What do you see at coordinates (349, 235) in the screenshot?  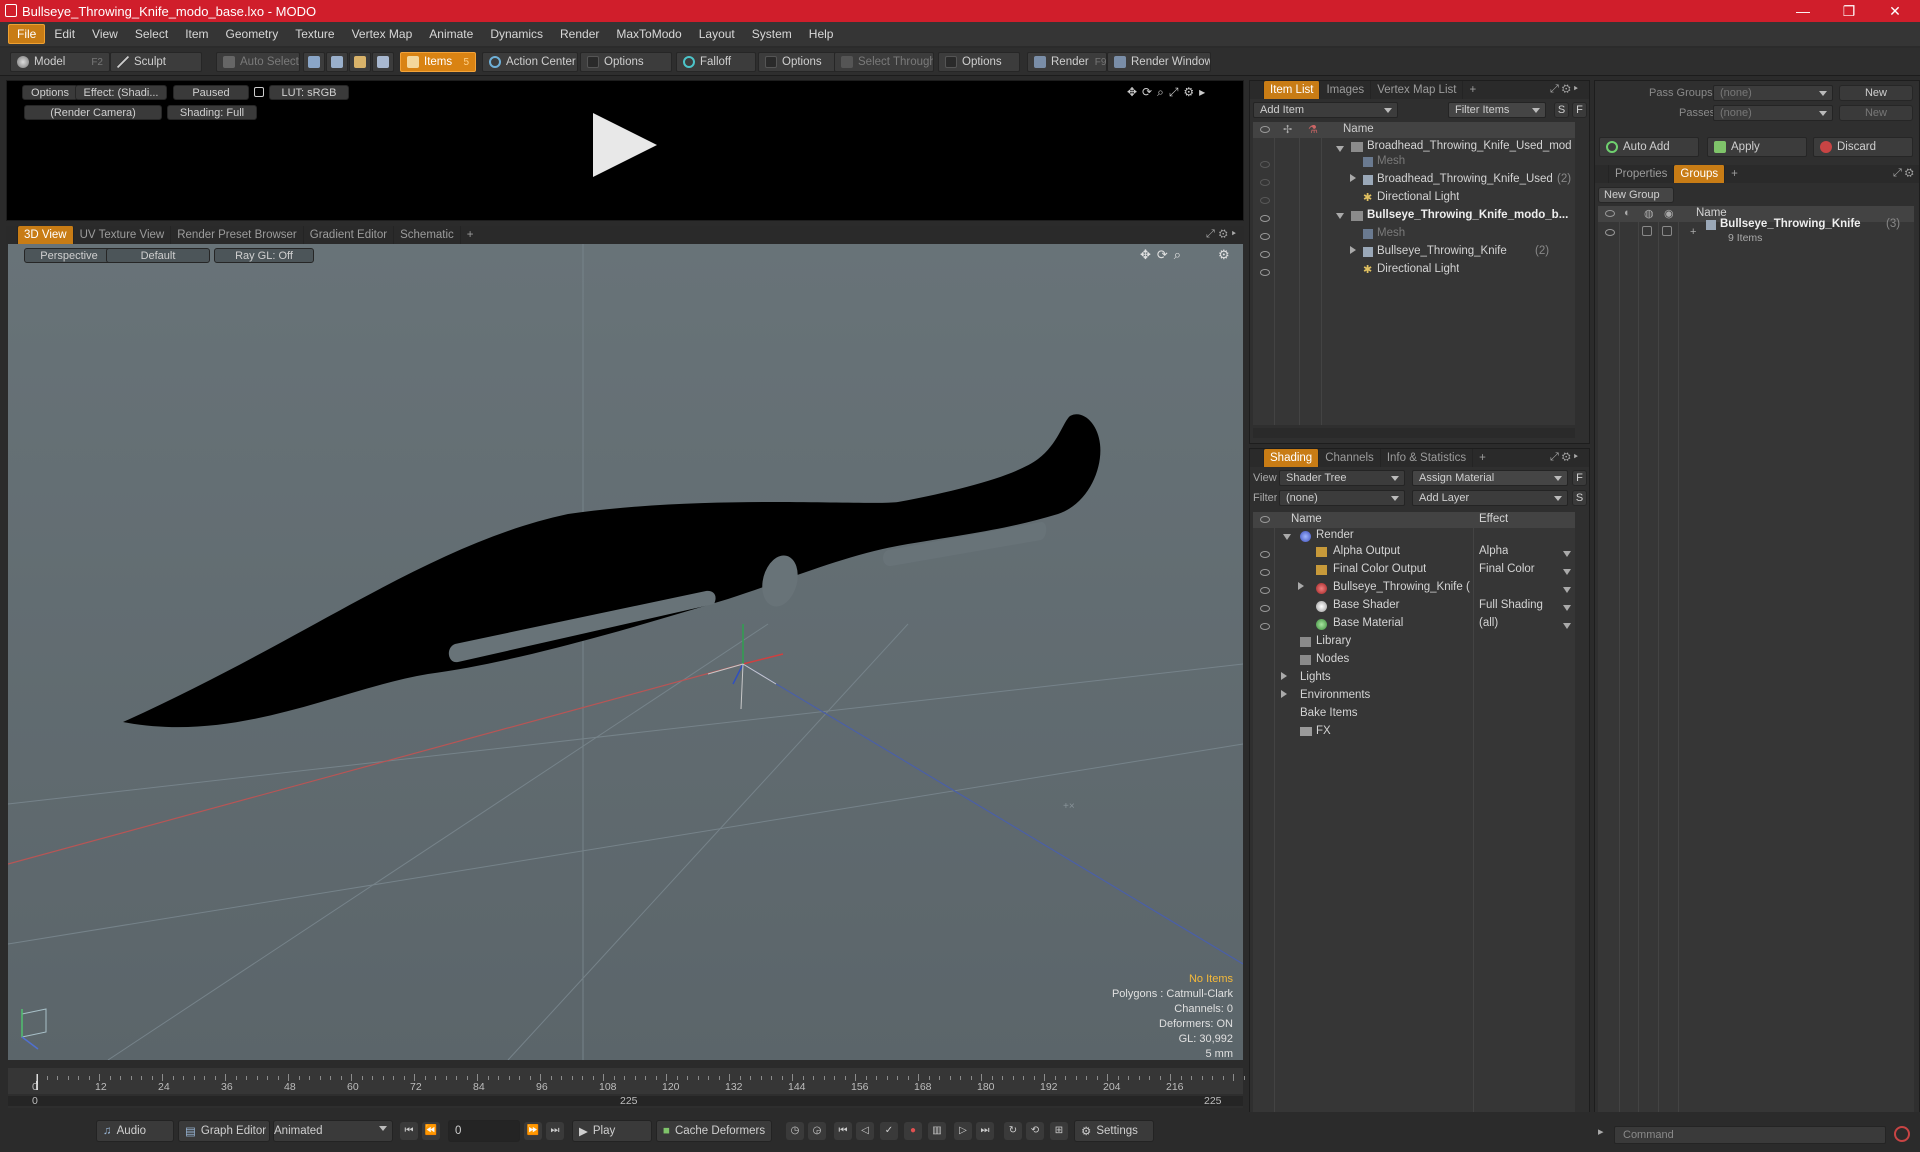 I see `tab-gradient-editor: Gradient Editor` at bounding box center [349, 235].